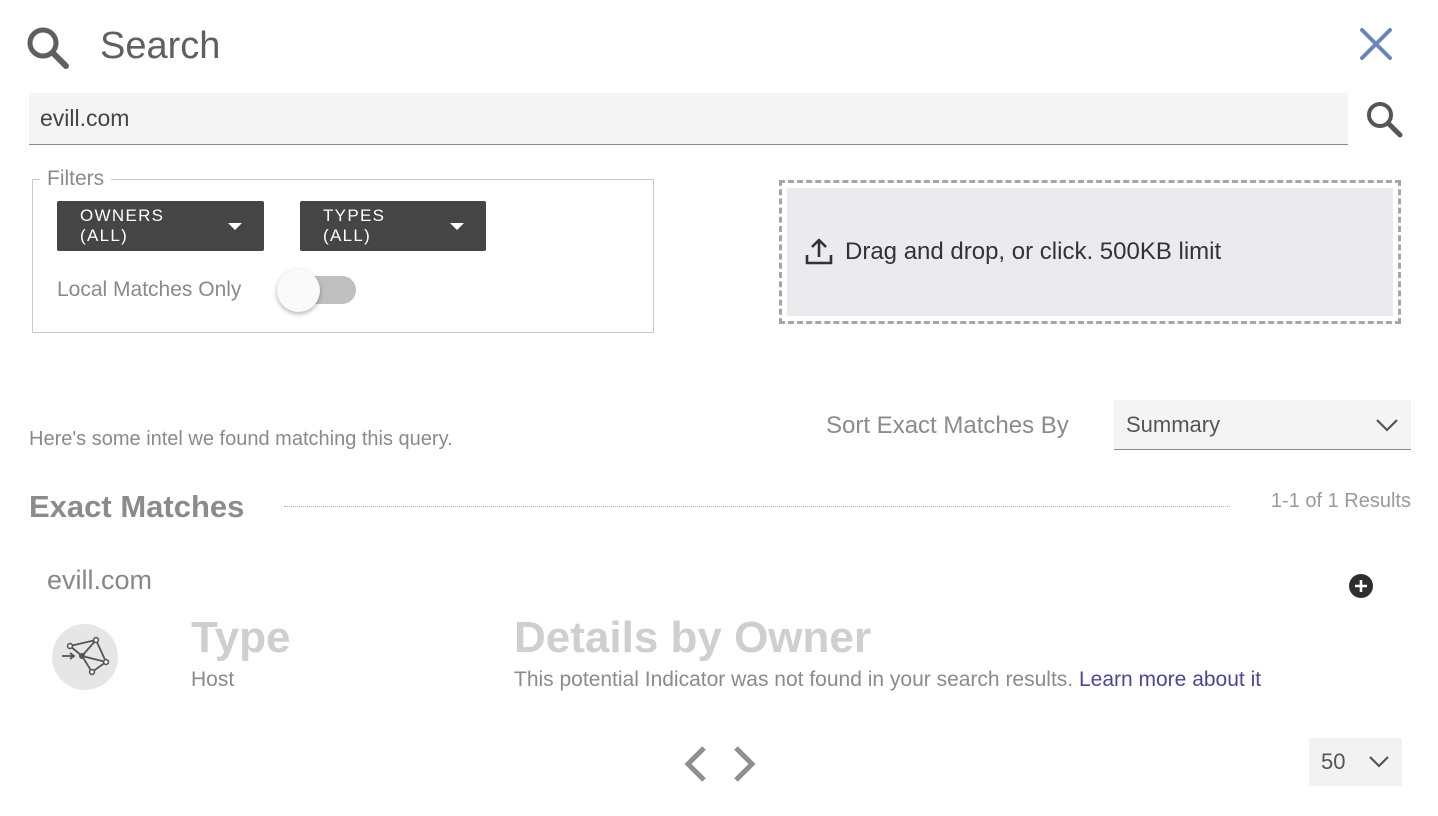 This screenshot has width=1438, height=816. What do you see at coordinates (76, 179) in the screenshot?
I see `filters-legend: Filters` at bounding box center [76, 179].